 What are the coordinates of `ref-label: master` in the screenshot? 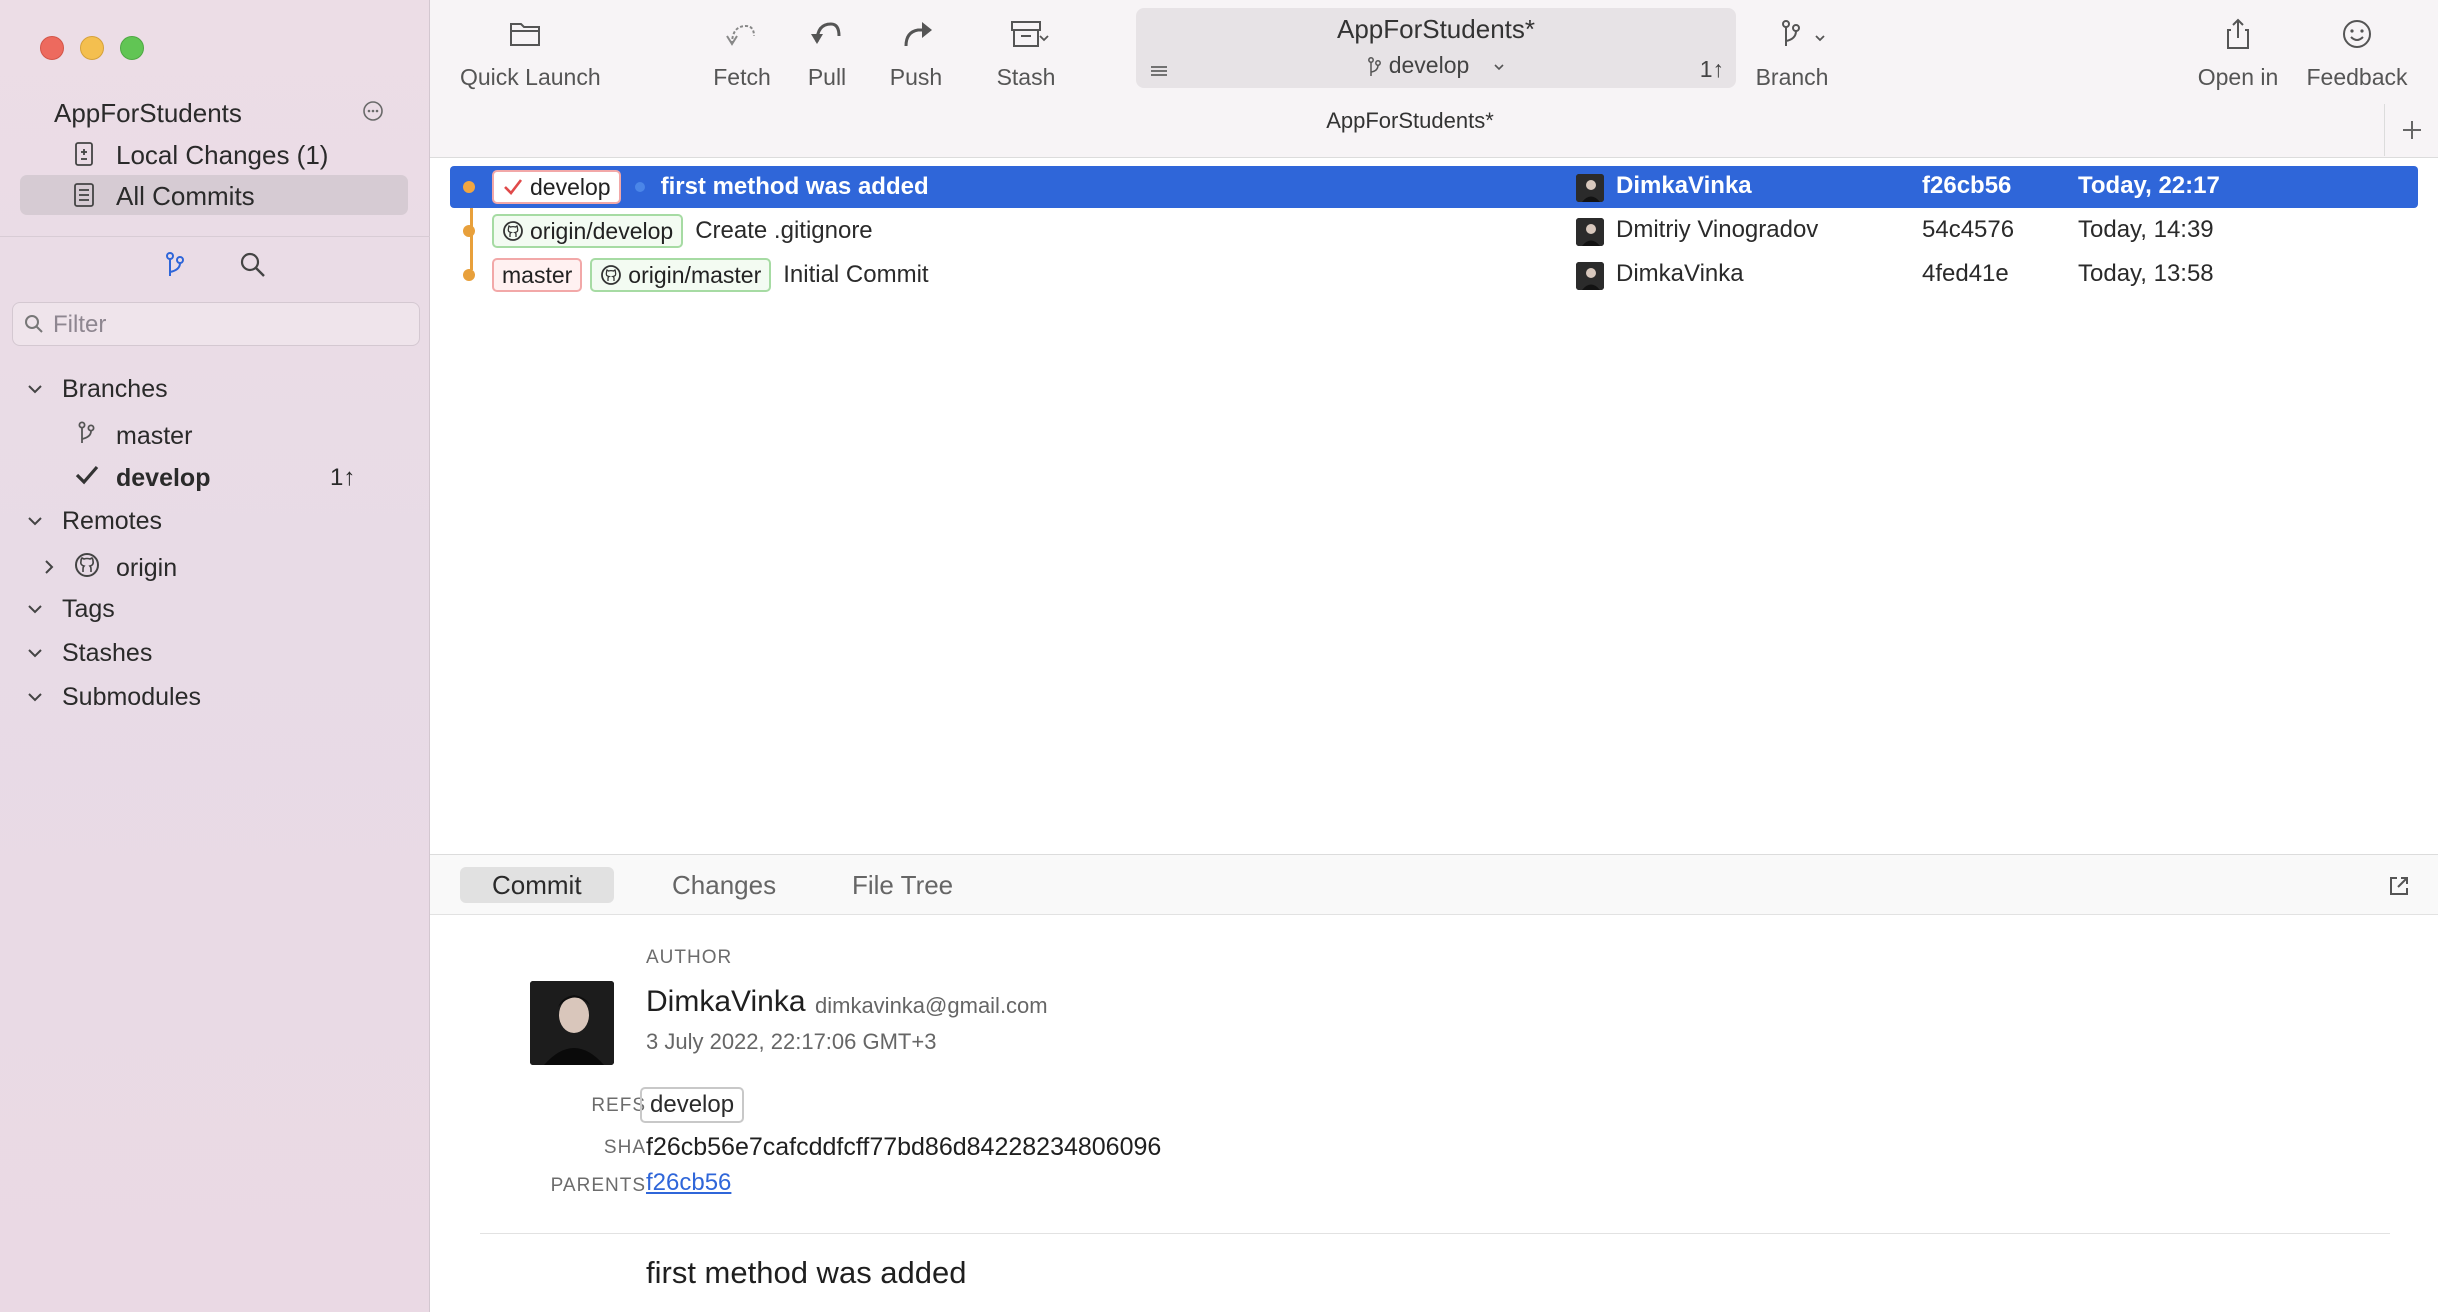 It's located at (537, 274).